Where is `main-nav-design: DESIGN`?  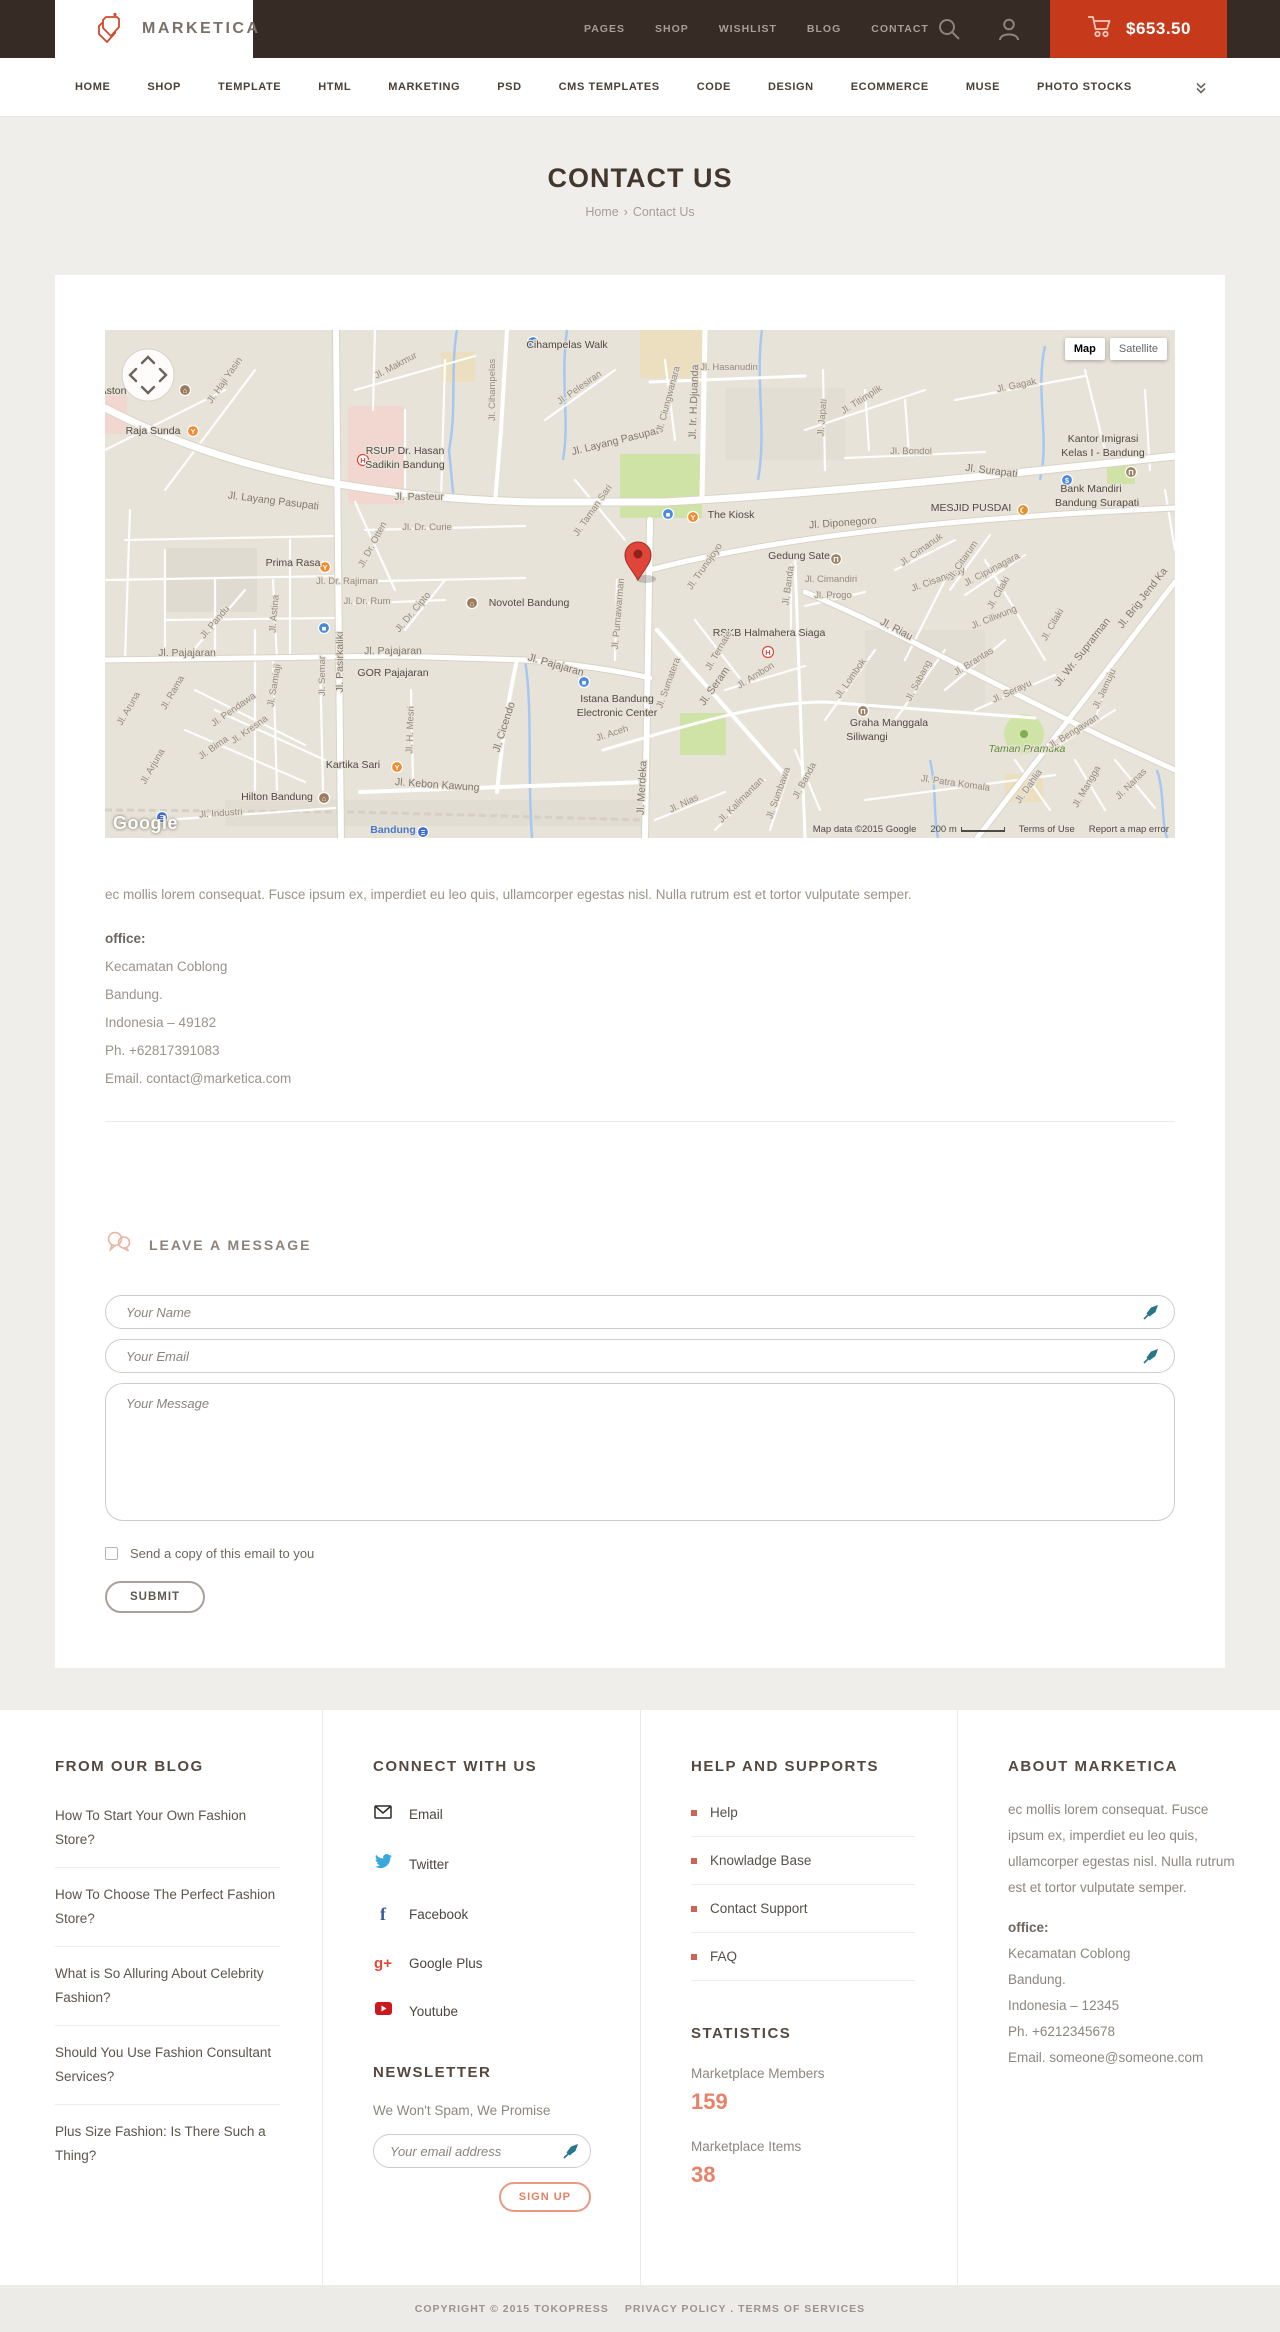
main-nav-design: DESIGN is located at coordinates (791, 87).